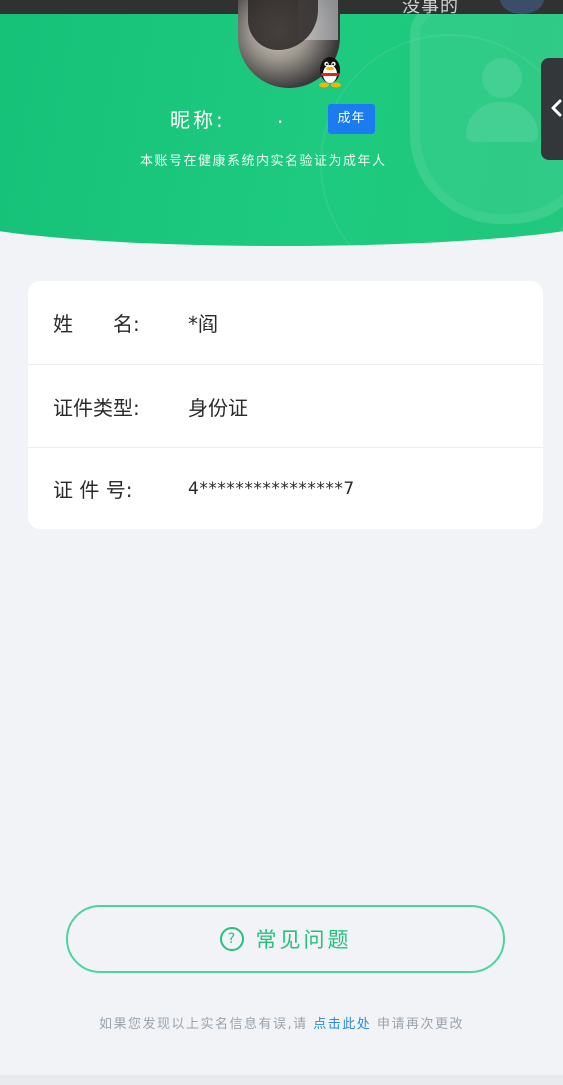 This screenshot has width=563, height=1085. I want to click on question-circle-icon: ?, so click(231, 939).